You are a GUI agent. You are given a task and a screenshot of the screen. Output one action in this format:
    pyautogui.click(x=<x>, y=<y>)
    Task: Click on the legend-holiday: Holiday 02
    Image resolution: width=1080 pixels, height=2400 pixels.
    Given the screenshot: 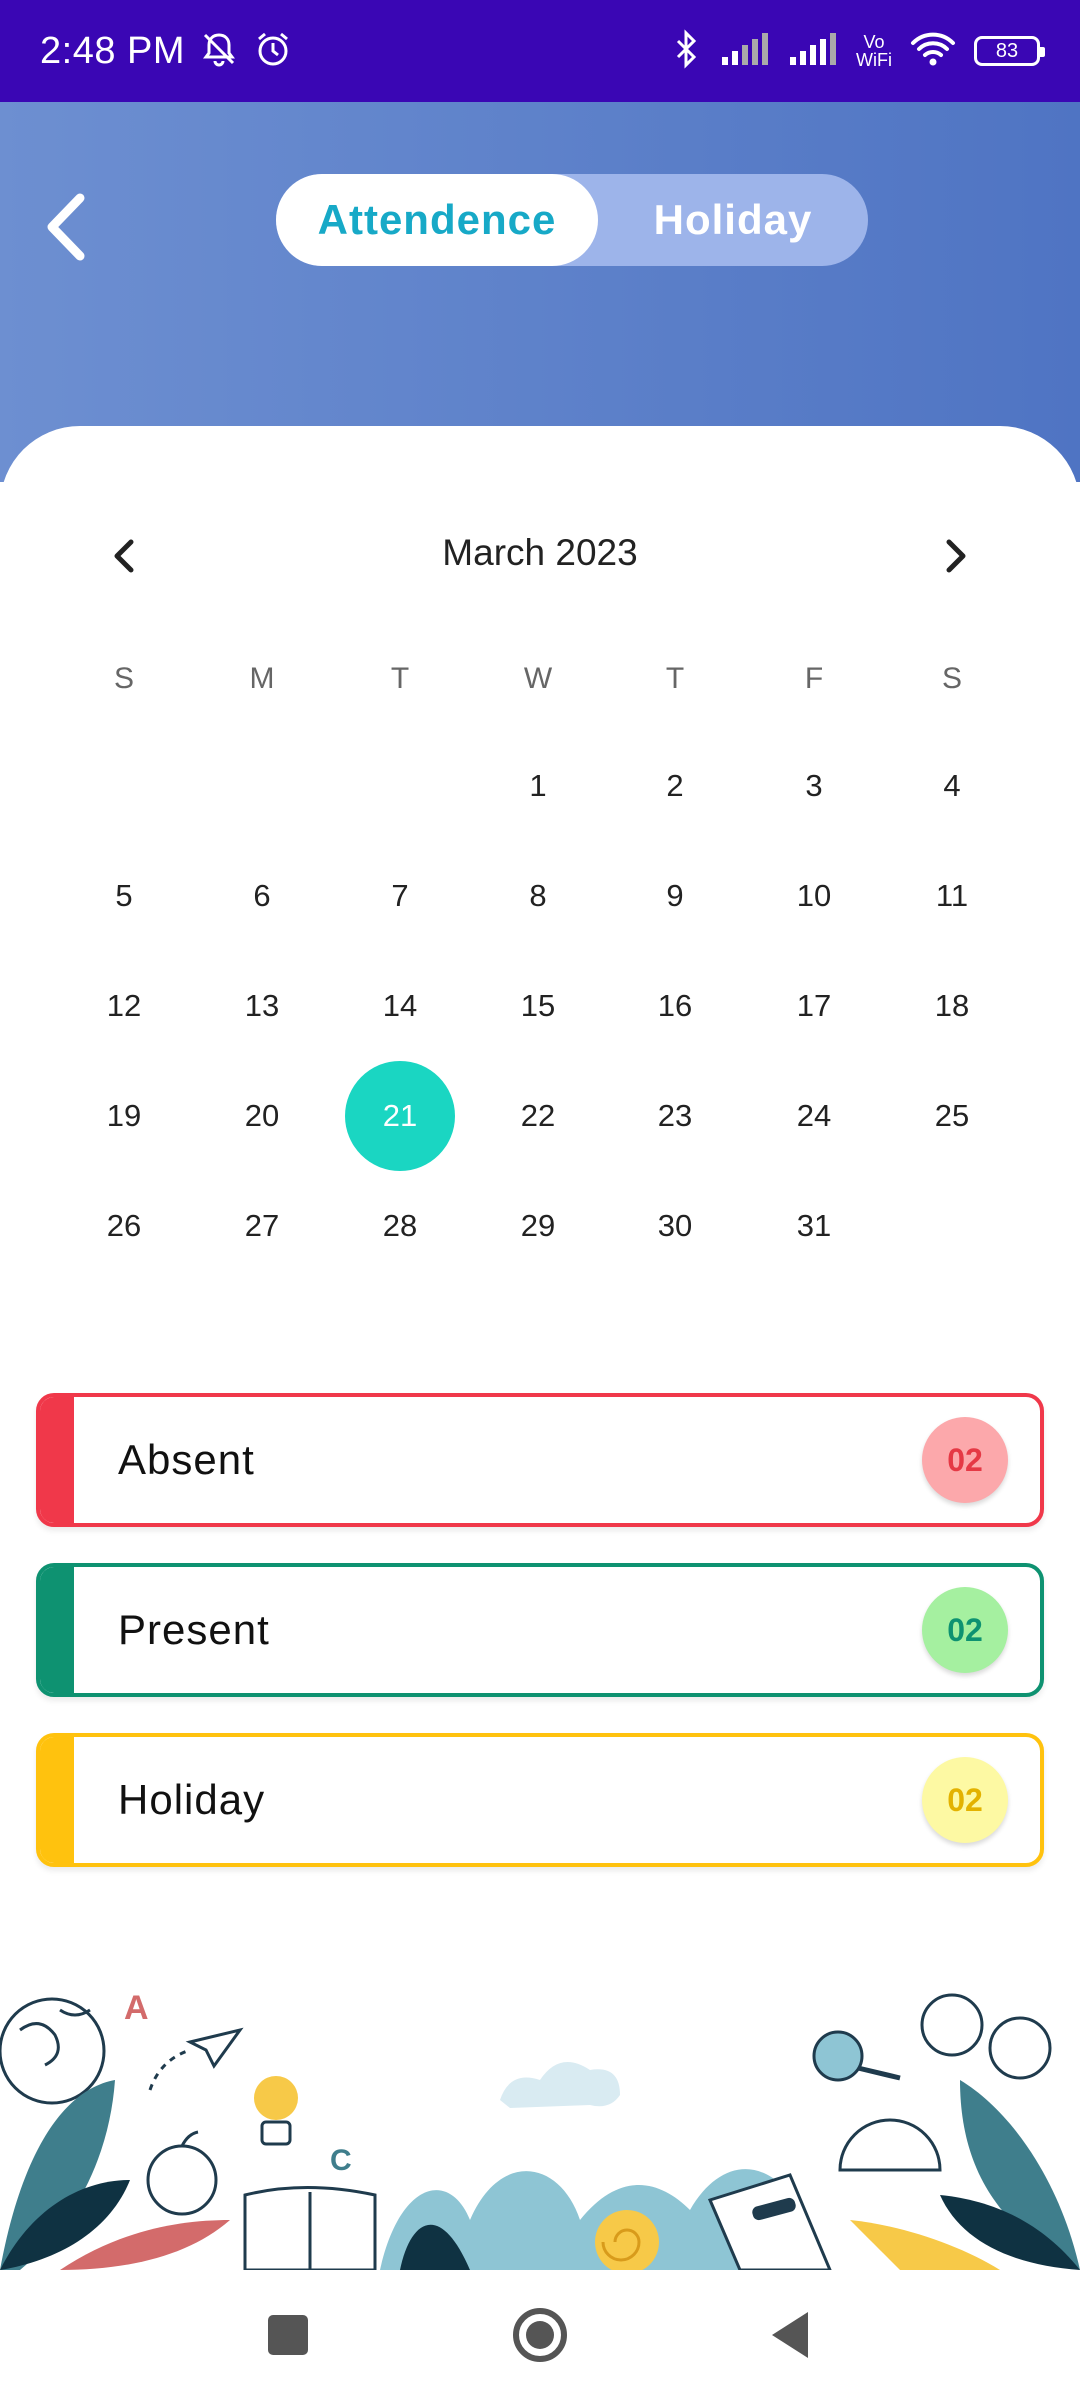 What is the action you would take?
    pyautogui.click(x=540, y=1800)
    